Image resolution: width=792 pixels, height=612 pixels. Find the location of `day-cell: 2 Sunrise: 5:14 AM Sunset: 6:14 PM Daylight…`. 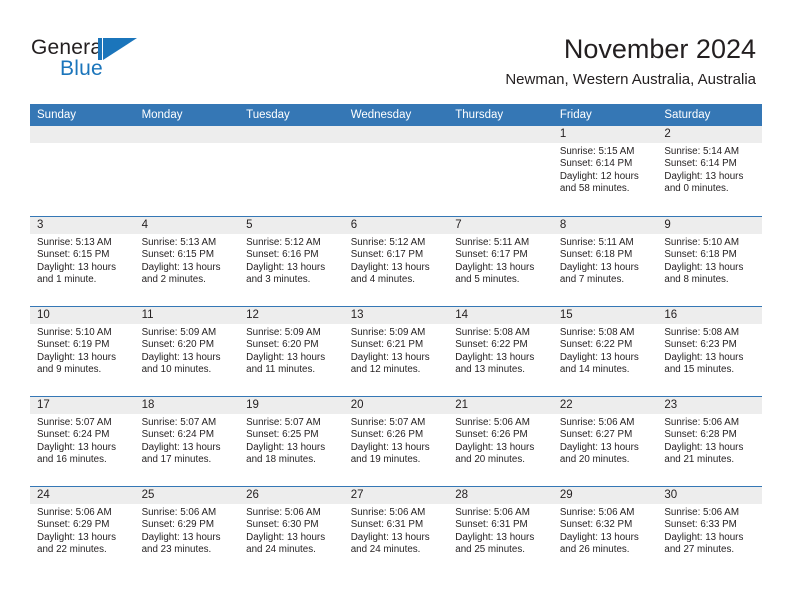

day-cell: 2 Sunrise: 5:14 AM Sunset: 6:14 PM Daylight… is located at coordinates (709, 170).